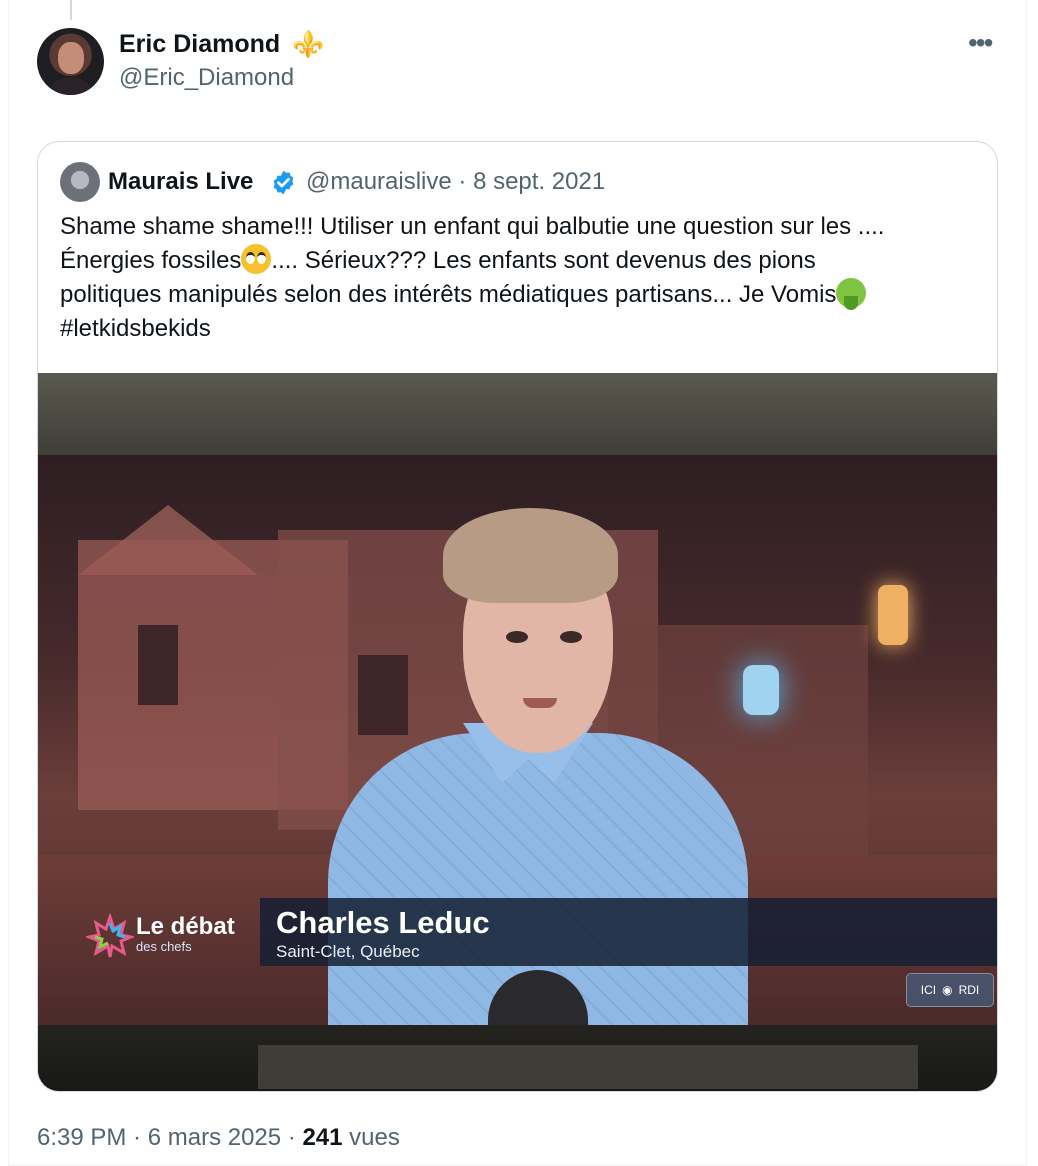 The image size is (1038, 1166). What do you see at coordinates (180, 182) in the screenshot?
I see `quoted-author-name: Maurais Live` at bounding box center [180, 182].